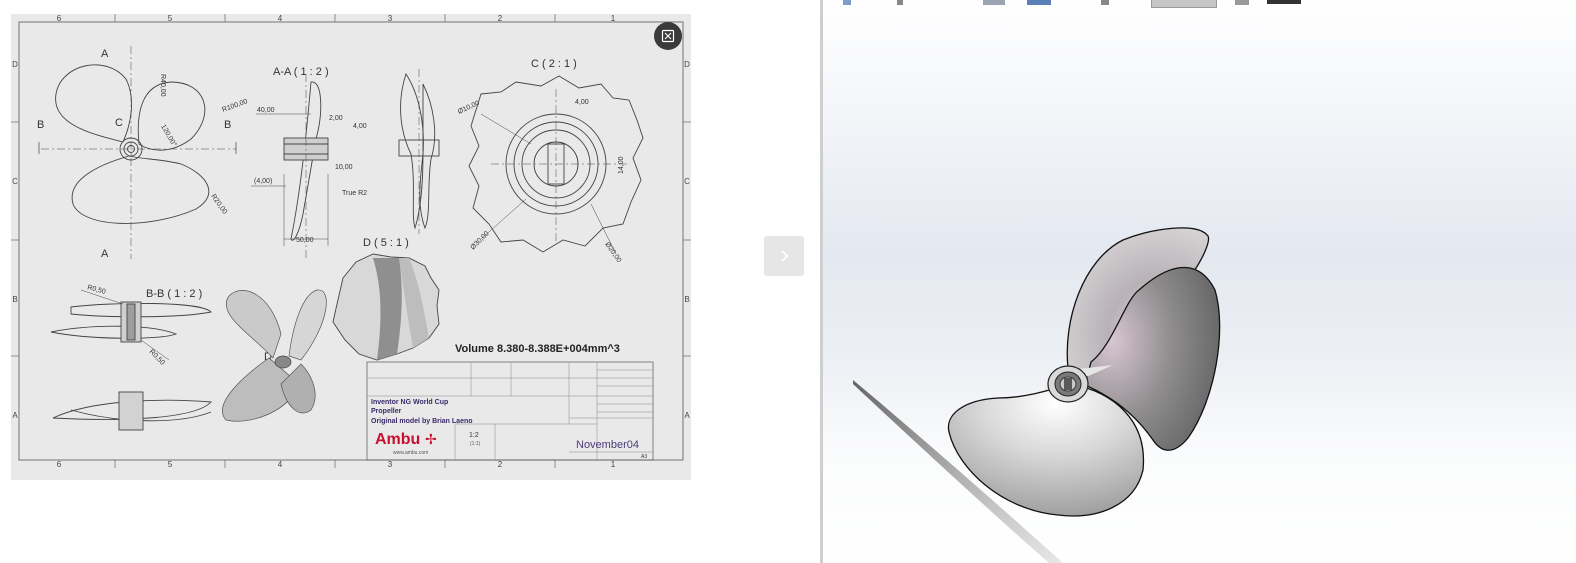  Describe the element at coordinates (687, 415) in the screenshot. I see `border-letter-right-a: A` at that location.